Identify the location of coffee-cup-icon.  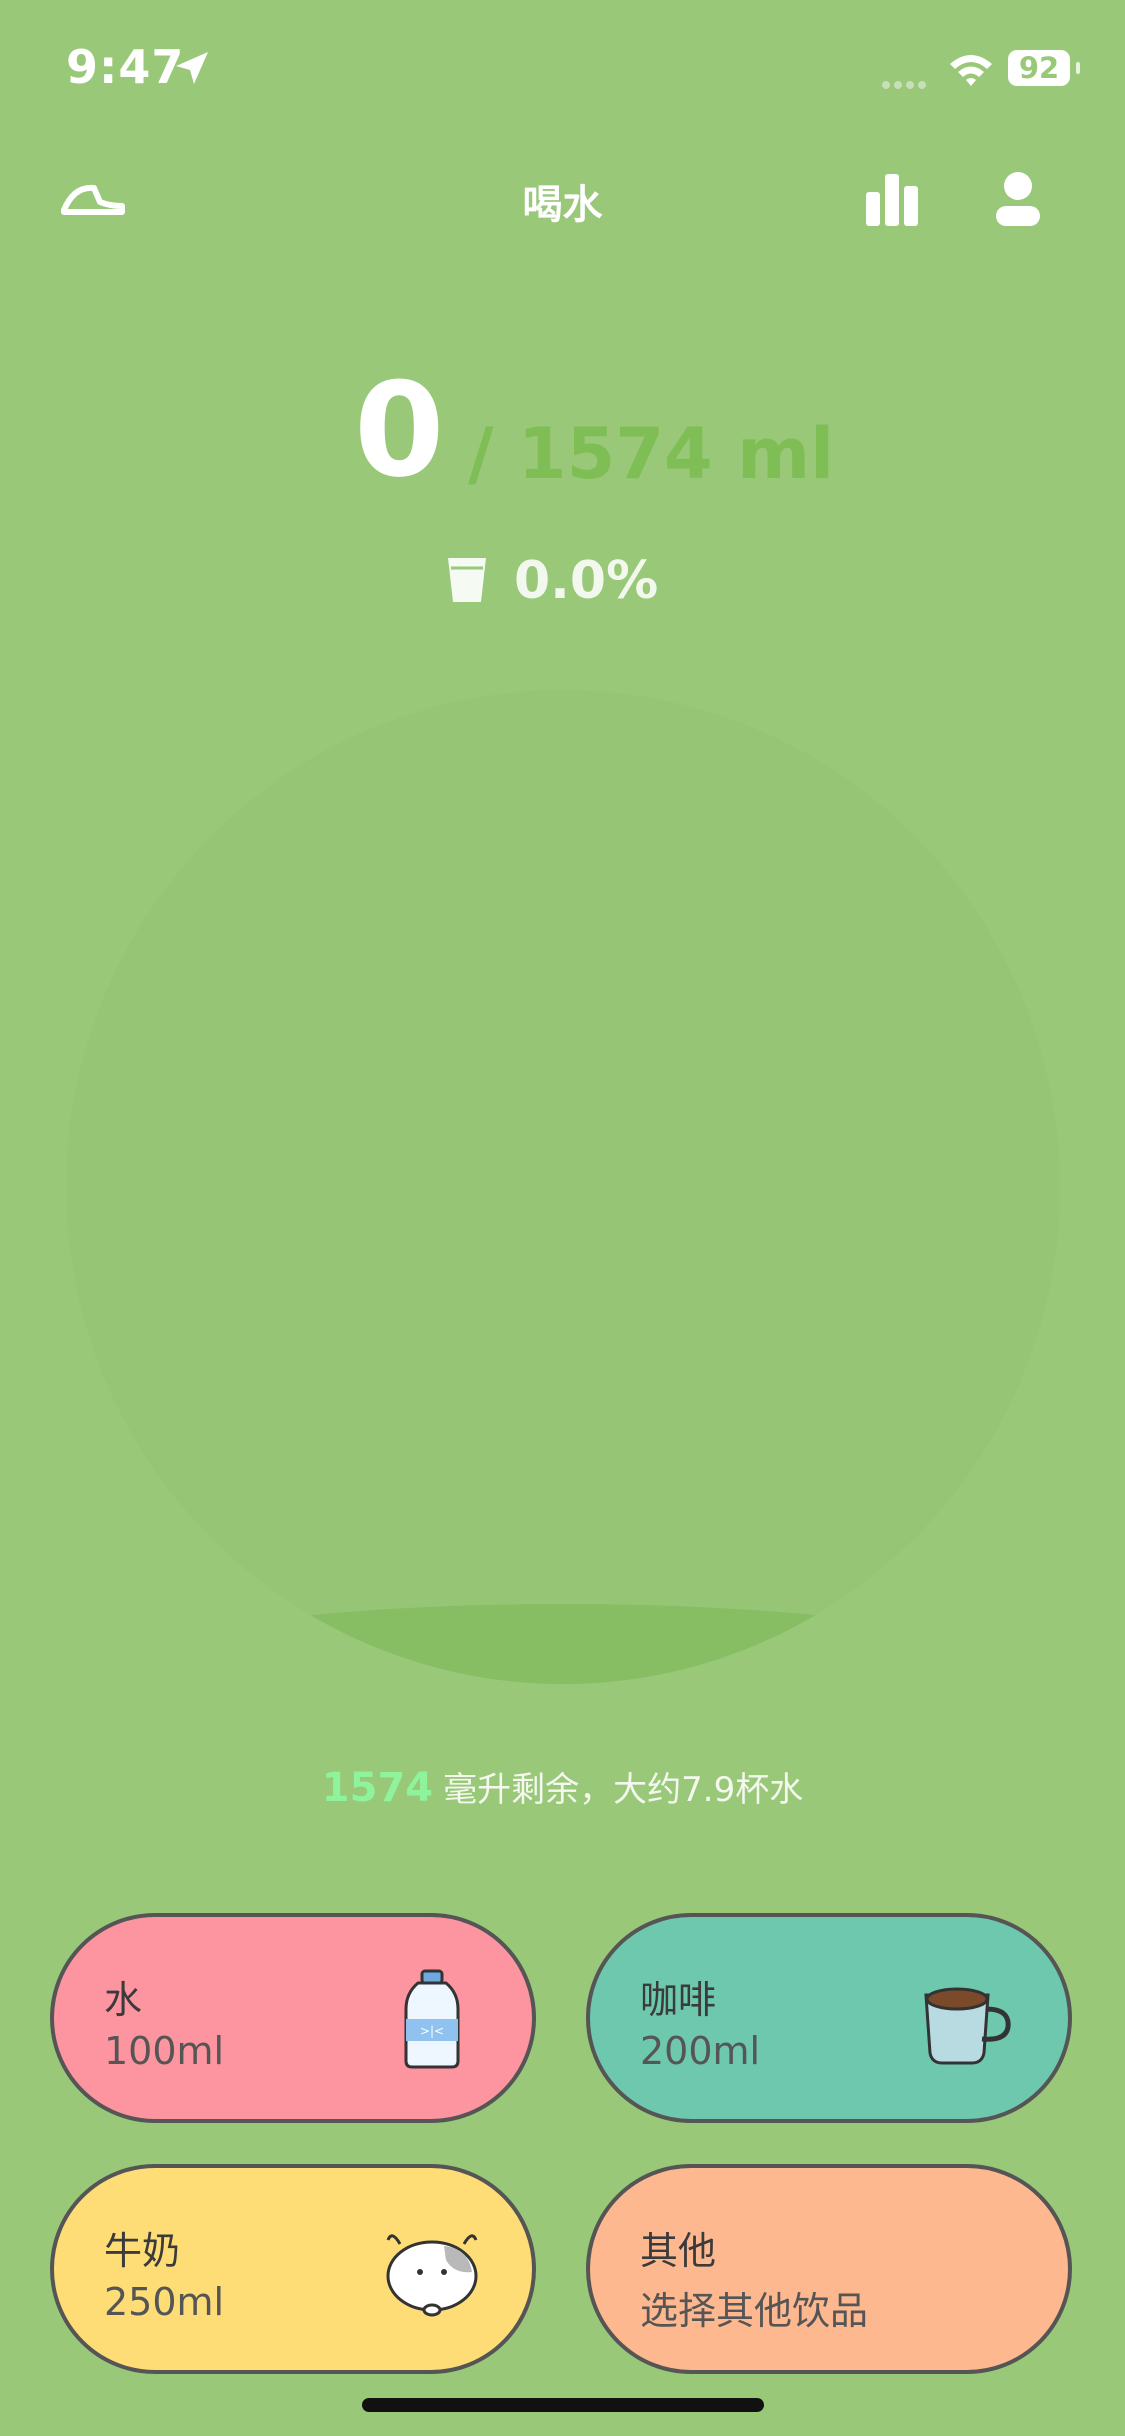
(967, 2026).